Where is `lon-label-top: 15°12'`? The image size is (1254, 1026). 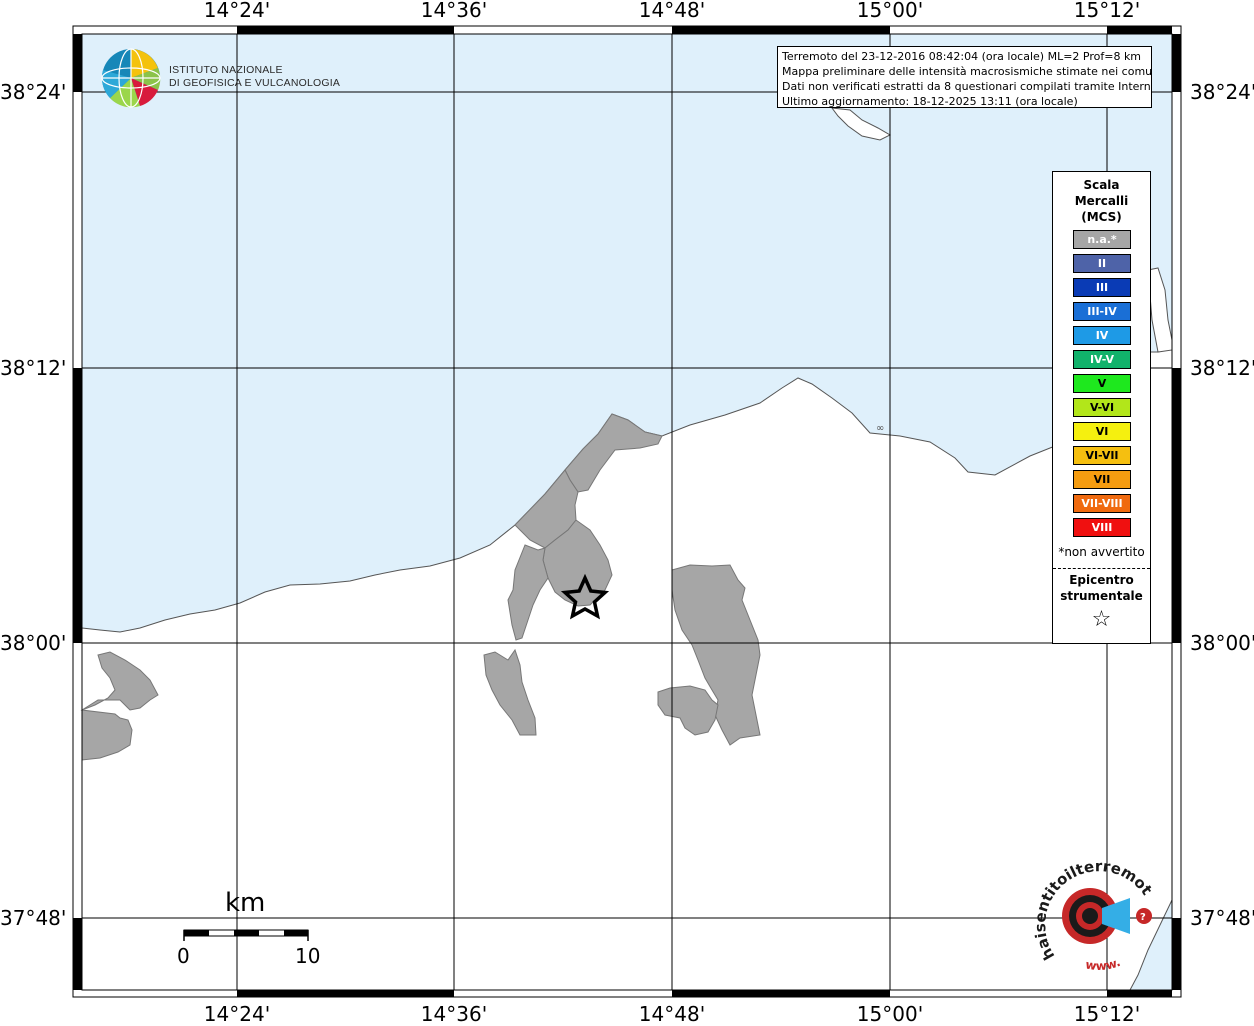 lon-label-top: 15°12' is located at coordinates (1107, 11).